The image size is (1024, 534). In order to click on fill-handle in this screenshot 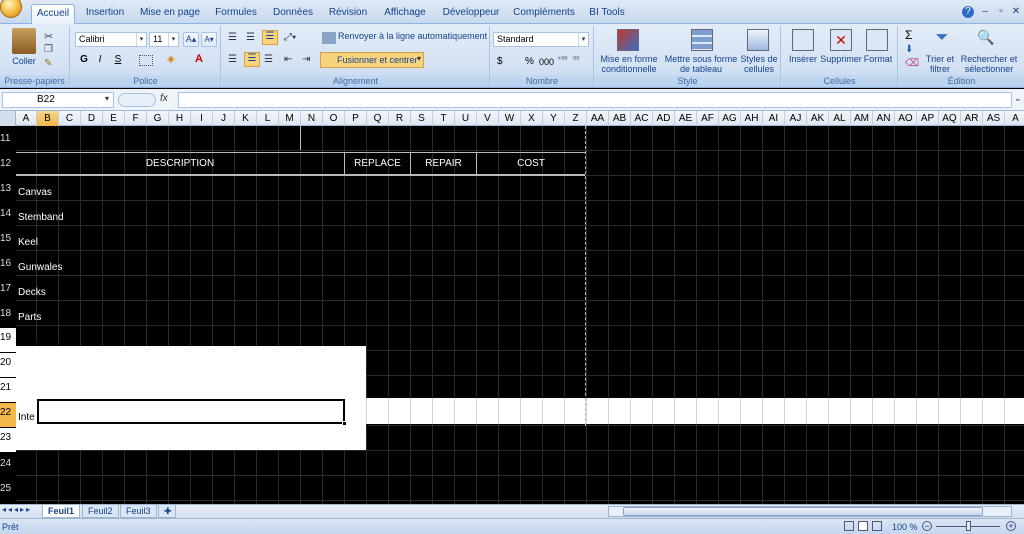, I will do `click(344, 423)`.